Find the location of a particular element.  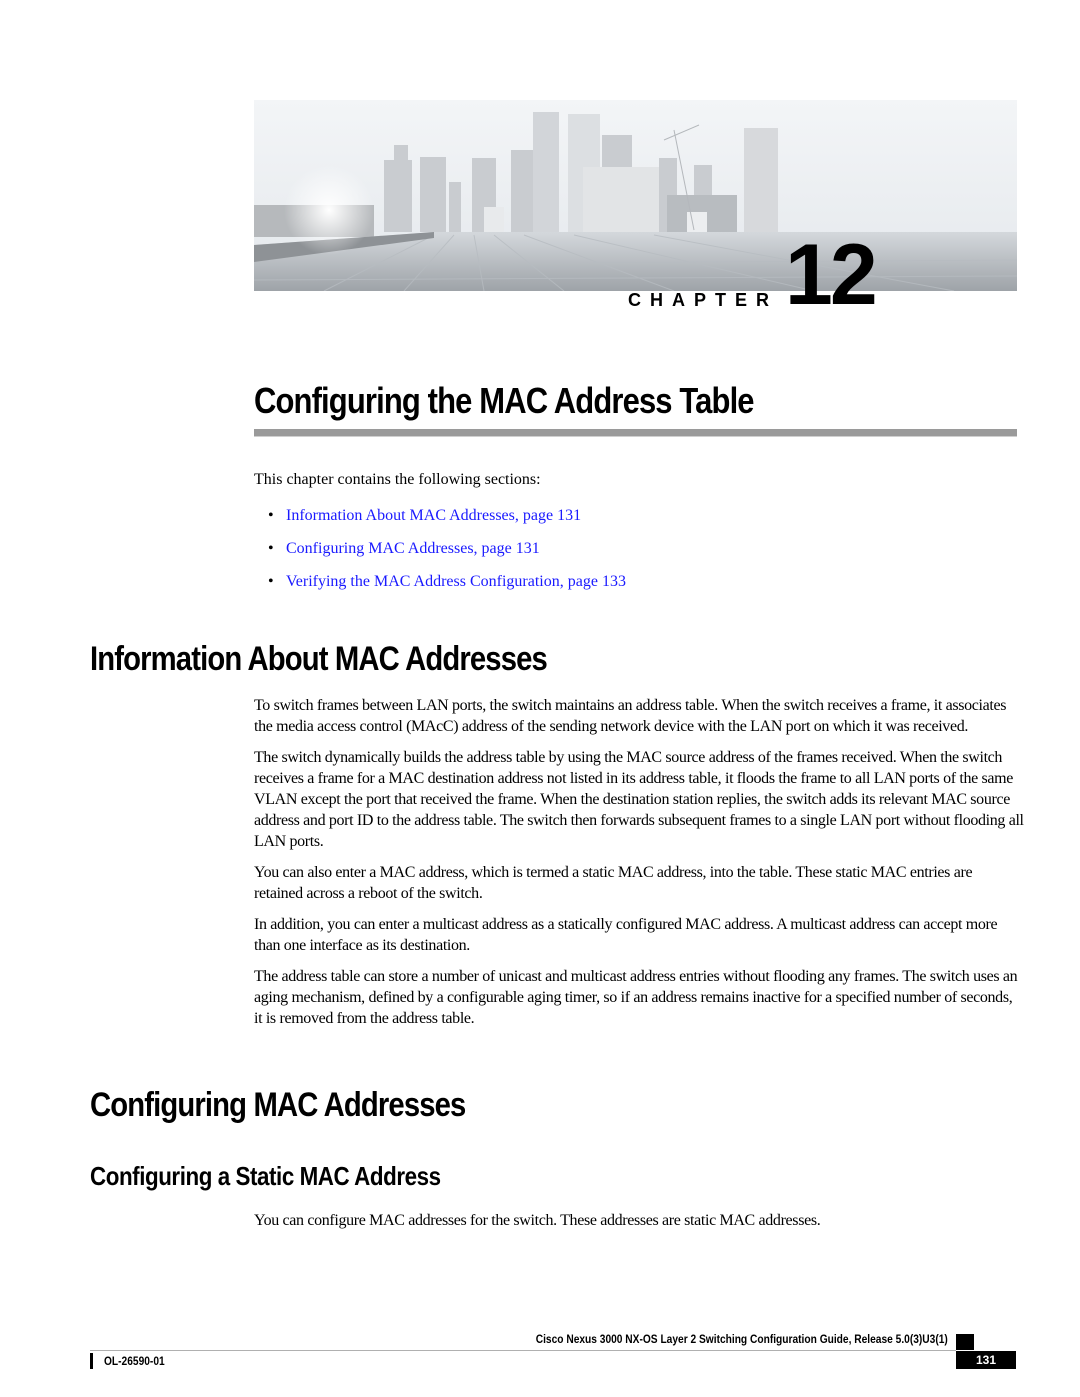

chapter-number: 12 is located at coordinates (831, 275).